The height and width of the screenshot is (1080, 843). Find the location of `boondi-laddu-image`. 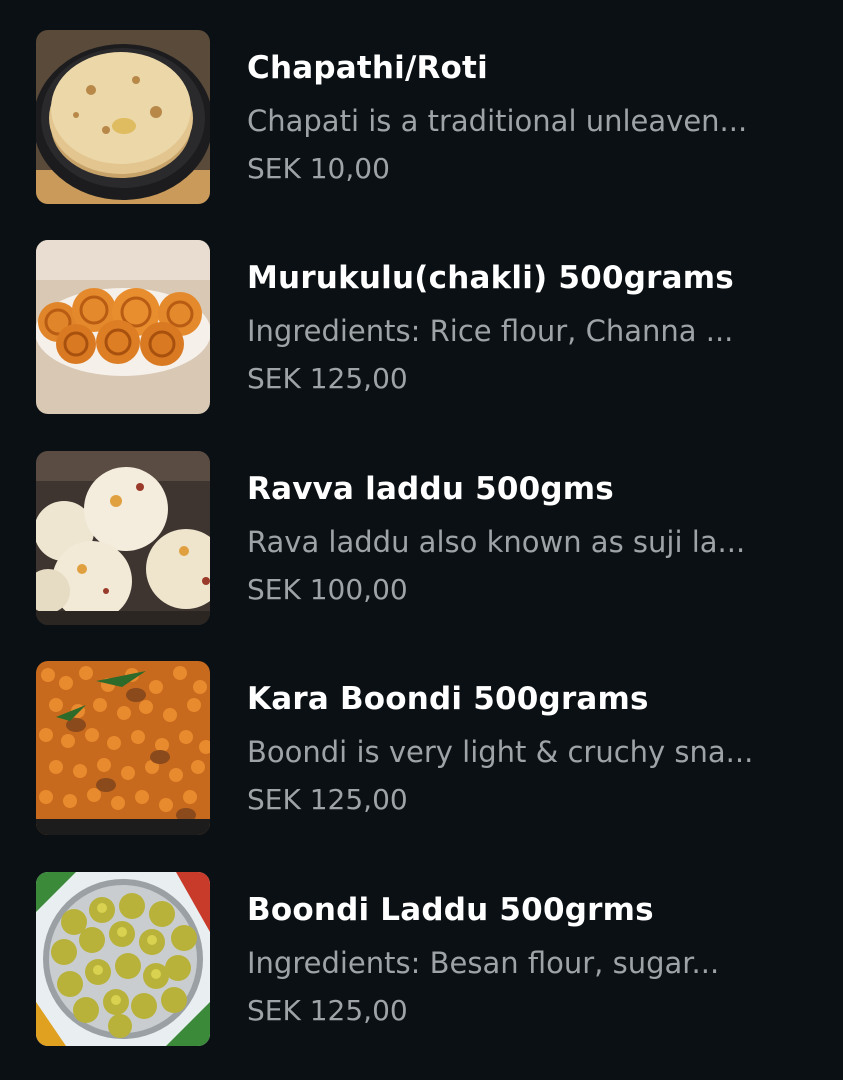

boondi-laddu-image is located at coordinates (123, 959).